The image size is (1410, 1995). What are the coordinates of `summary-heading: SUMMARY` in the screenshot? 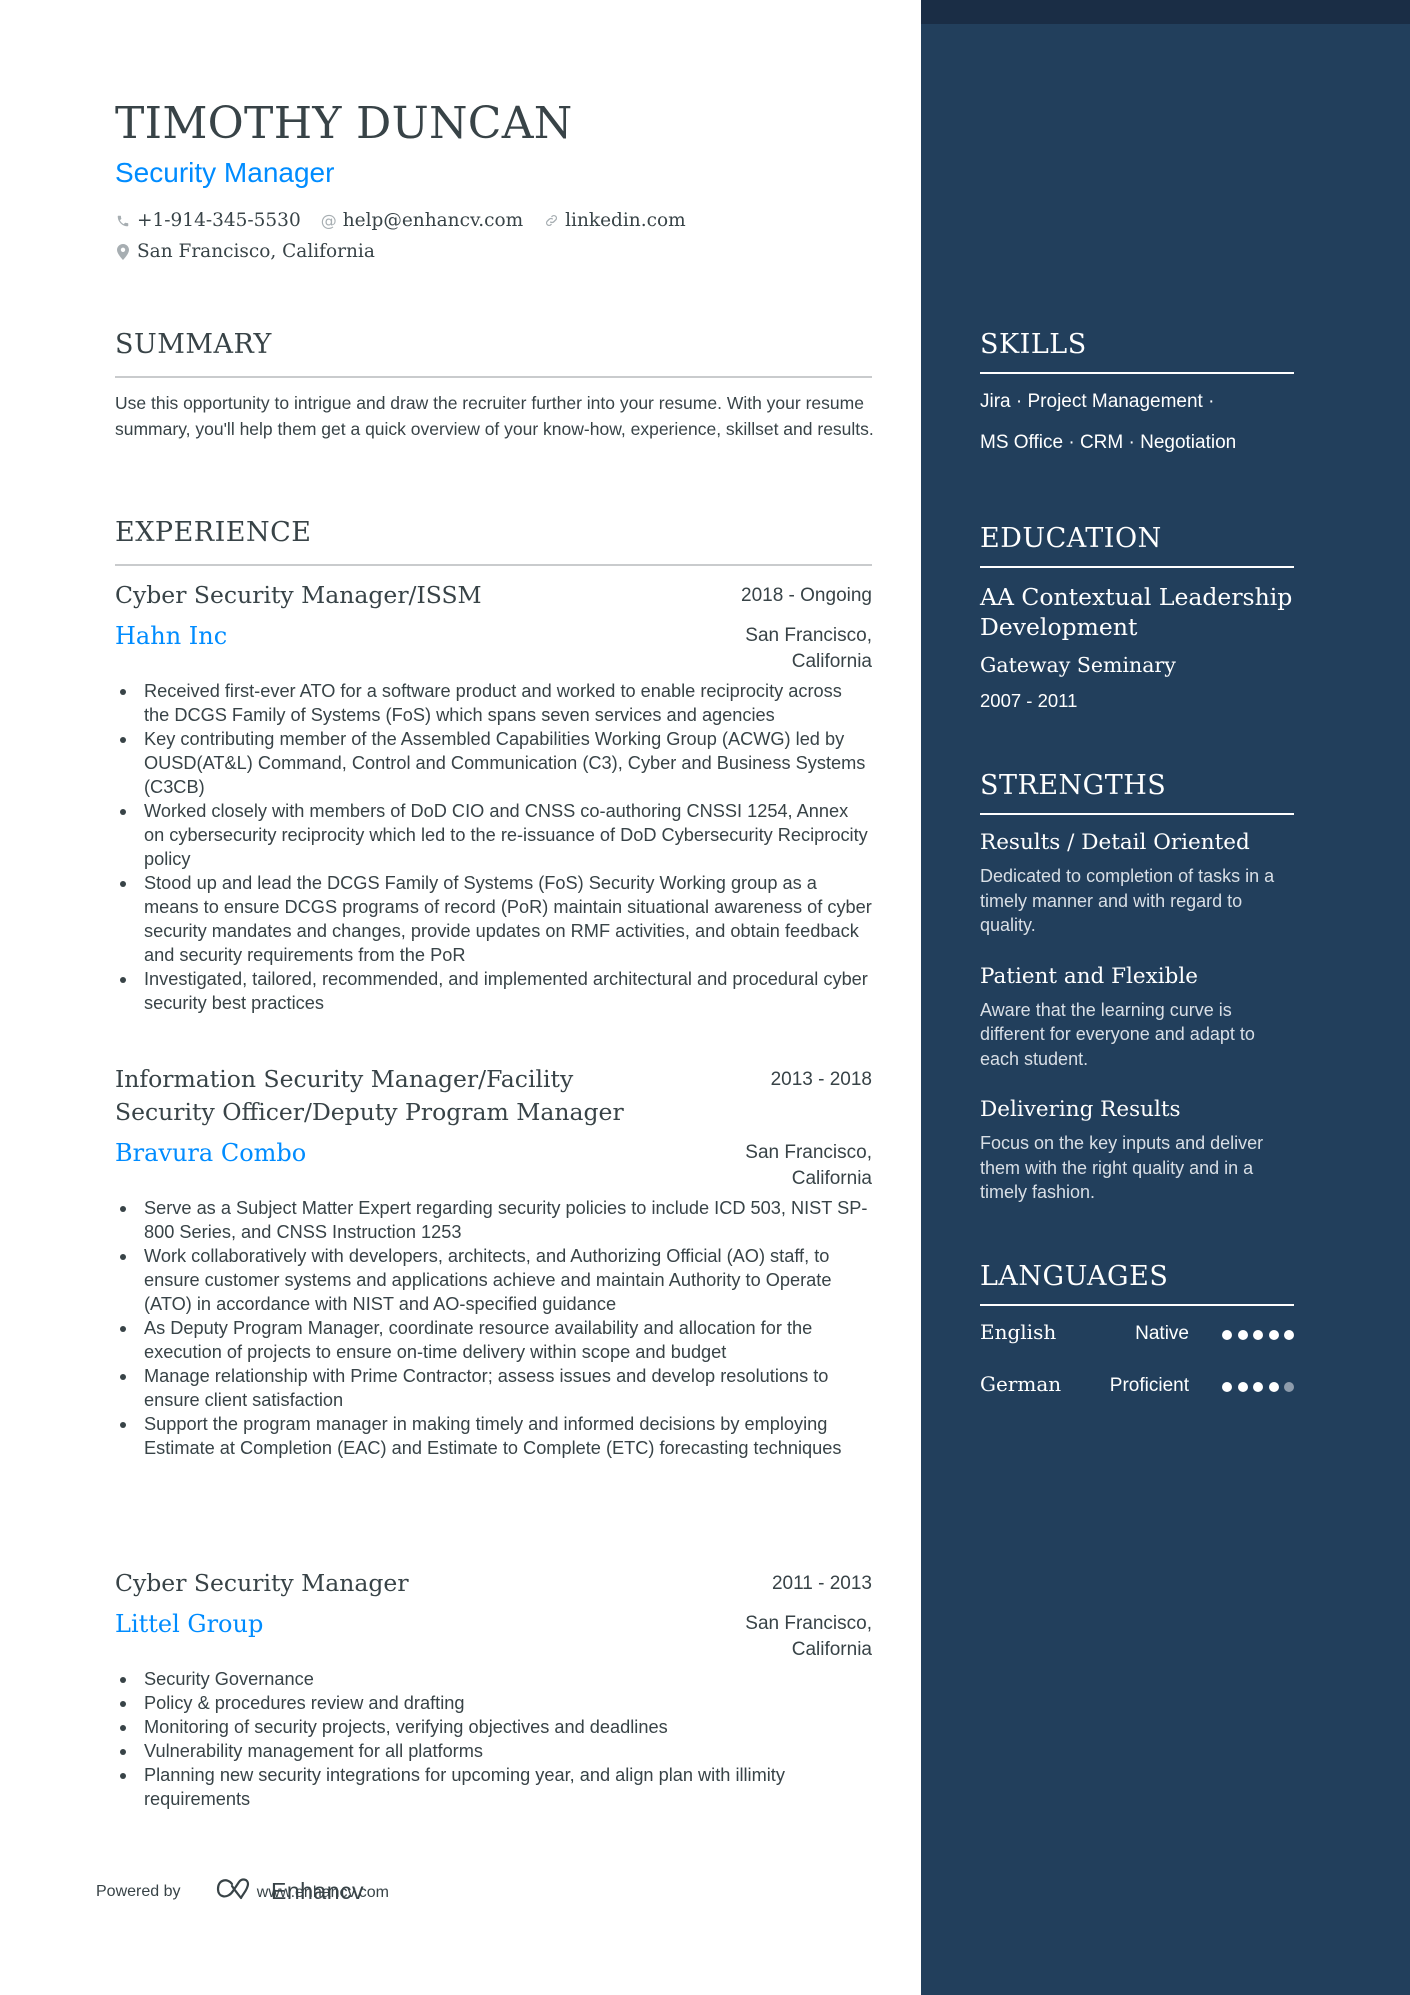 It's located at (193, 344).